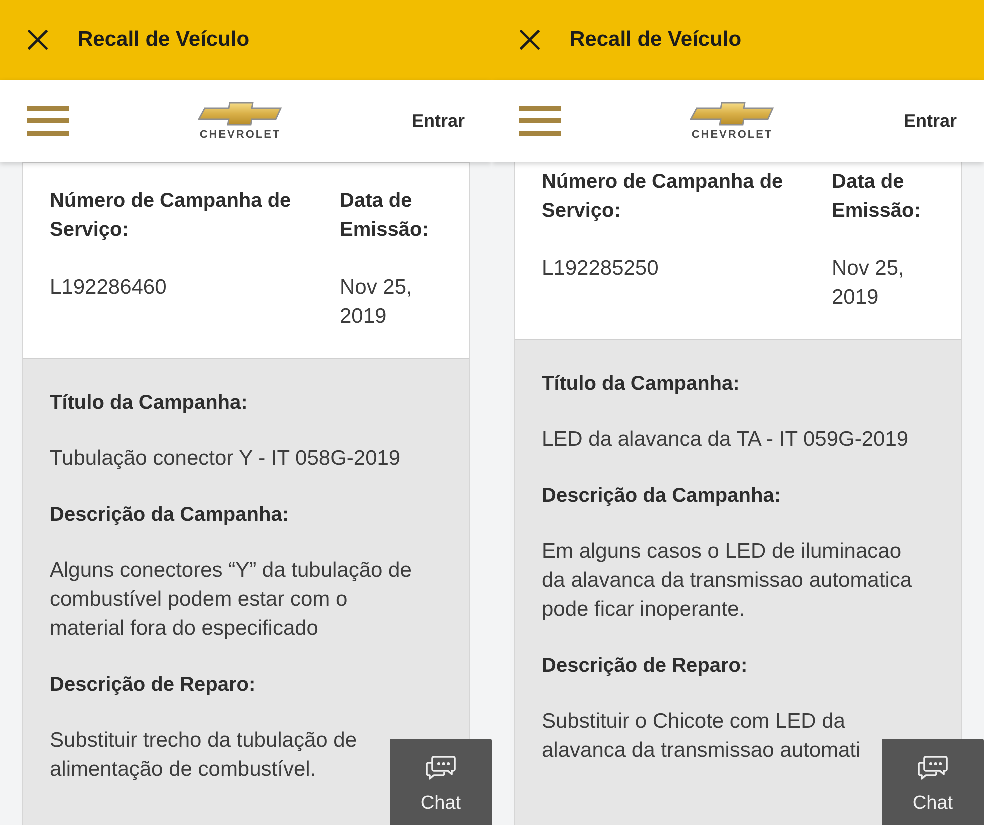 The width and height of the screenshot is (984, 825). Describe the element at coordinates (231, 600) in the screenshot. I see `field-value: Alguns conectores “Y” da tubulação de combustível podem estar com o material fora do especificado` at that location.